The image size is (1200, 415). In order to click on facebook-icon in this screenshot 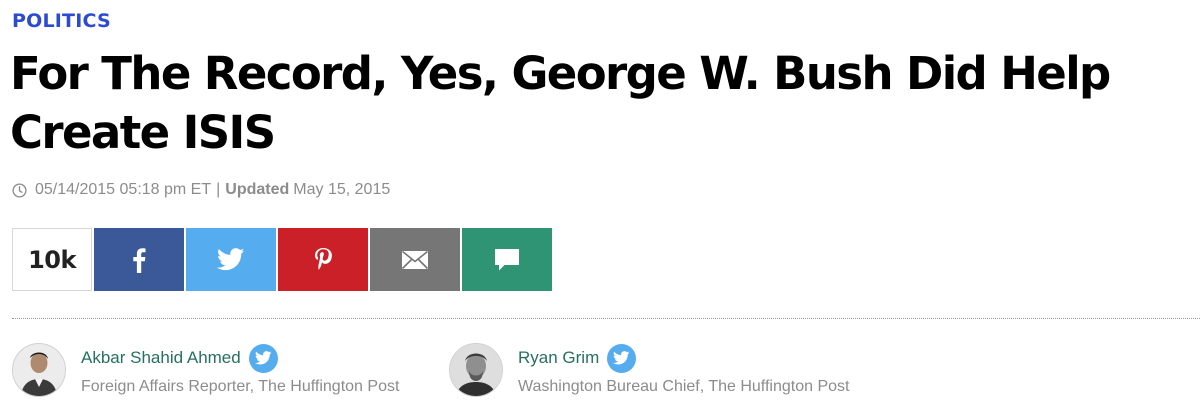, I will do `click(139, 260)`.